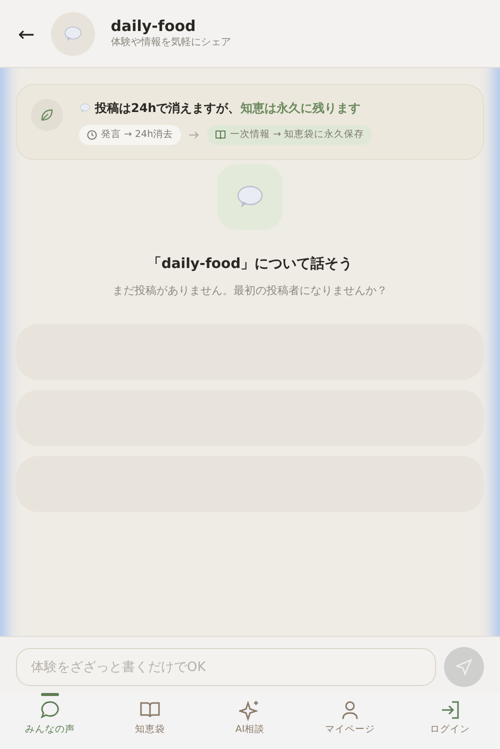  What do you see at coordinates (47, 115) in the screenshot?
I see `leaf-icon` at bounding box center [47, 115].